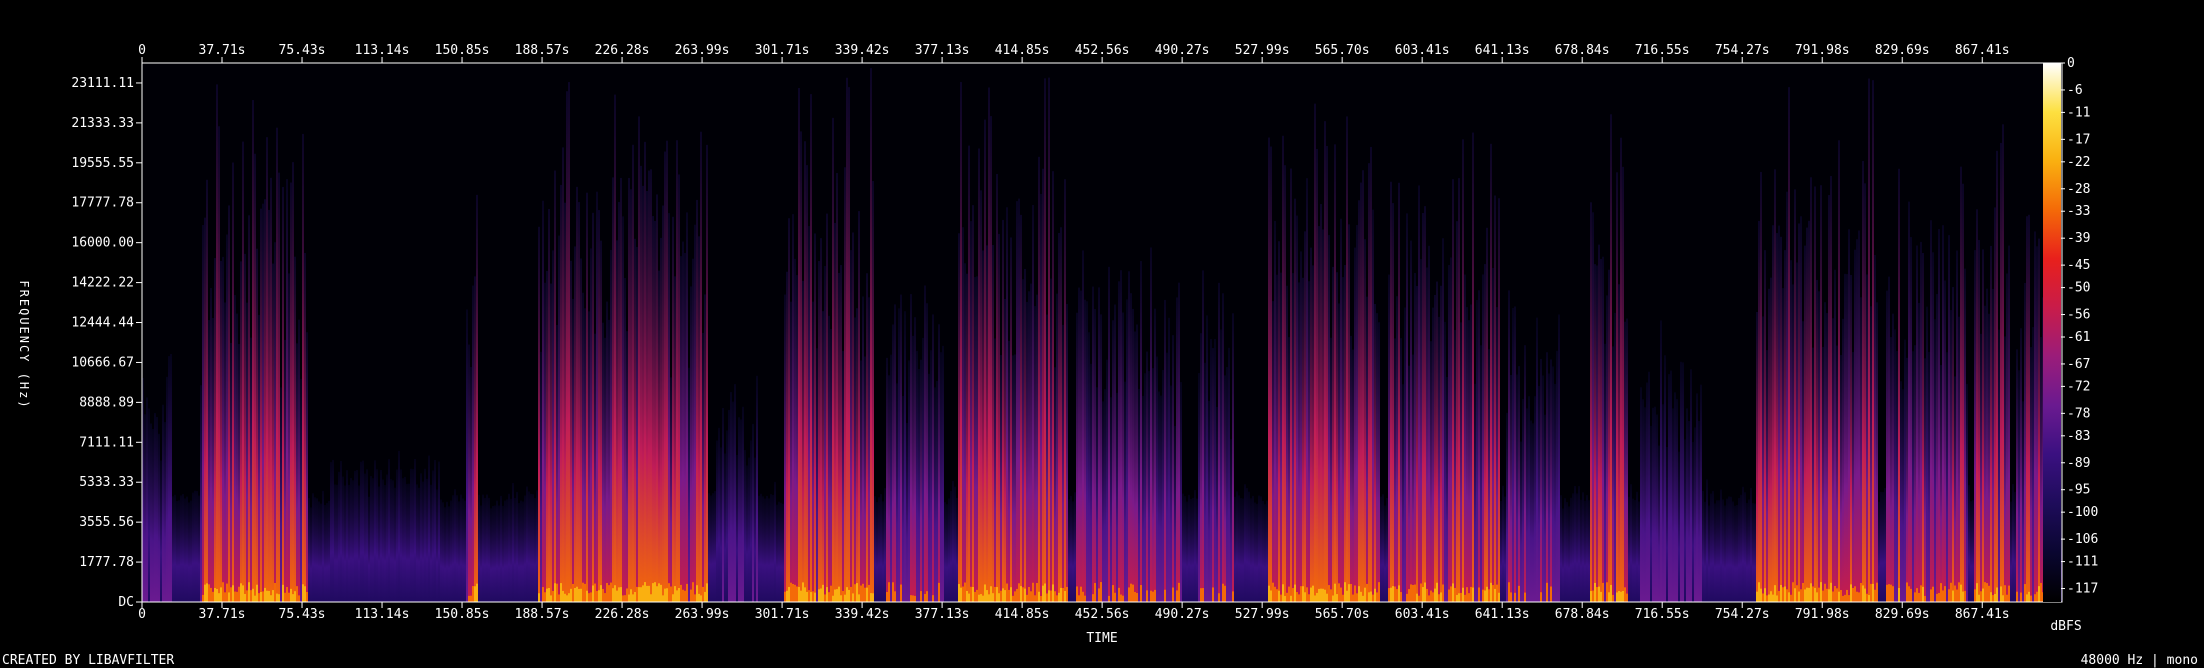  What do you see at coordinates (102, 123) in the screenshot?
I see `y-tick-label: 21333.33` at bounding box center [102, 123].